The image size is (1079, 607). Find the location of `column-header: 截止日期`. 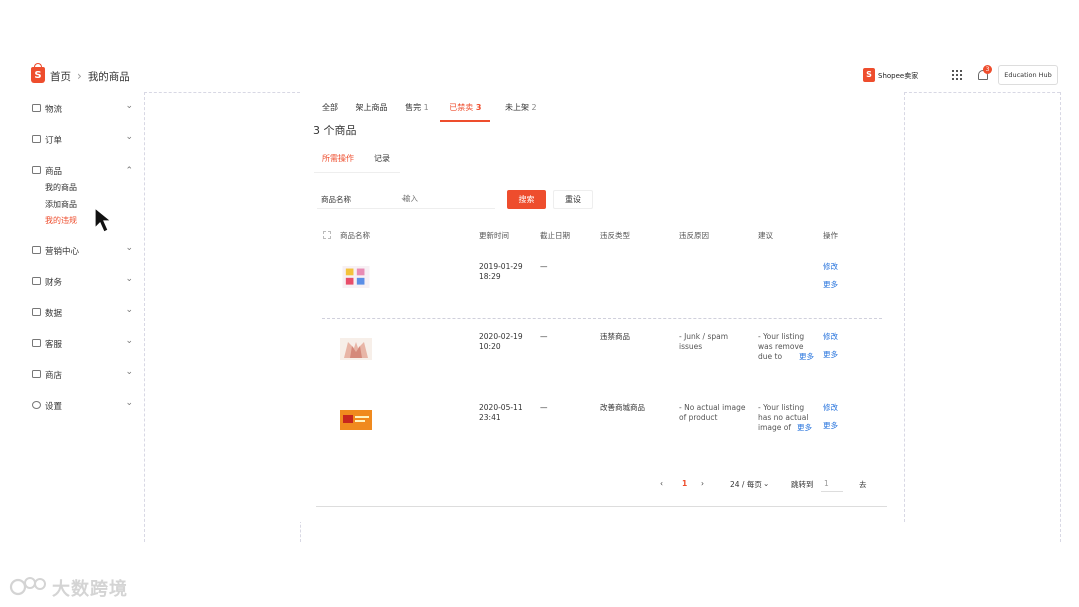

column-header: 截止日期 is located at coordinates (555, 235).